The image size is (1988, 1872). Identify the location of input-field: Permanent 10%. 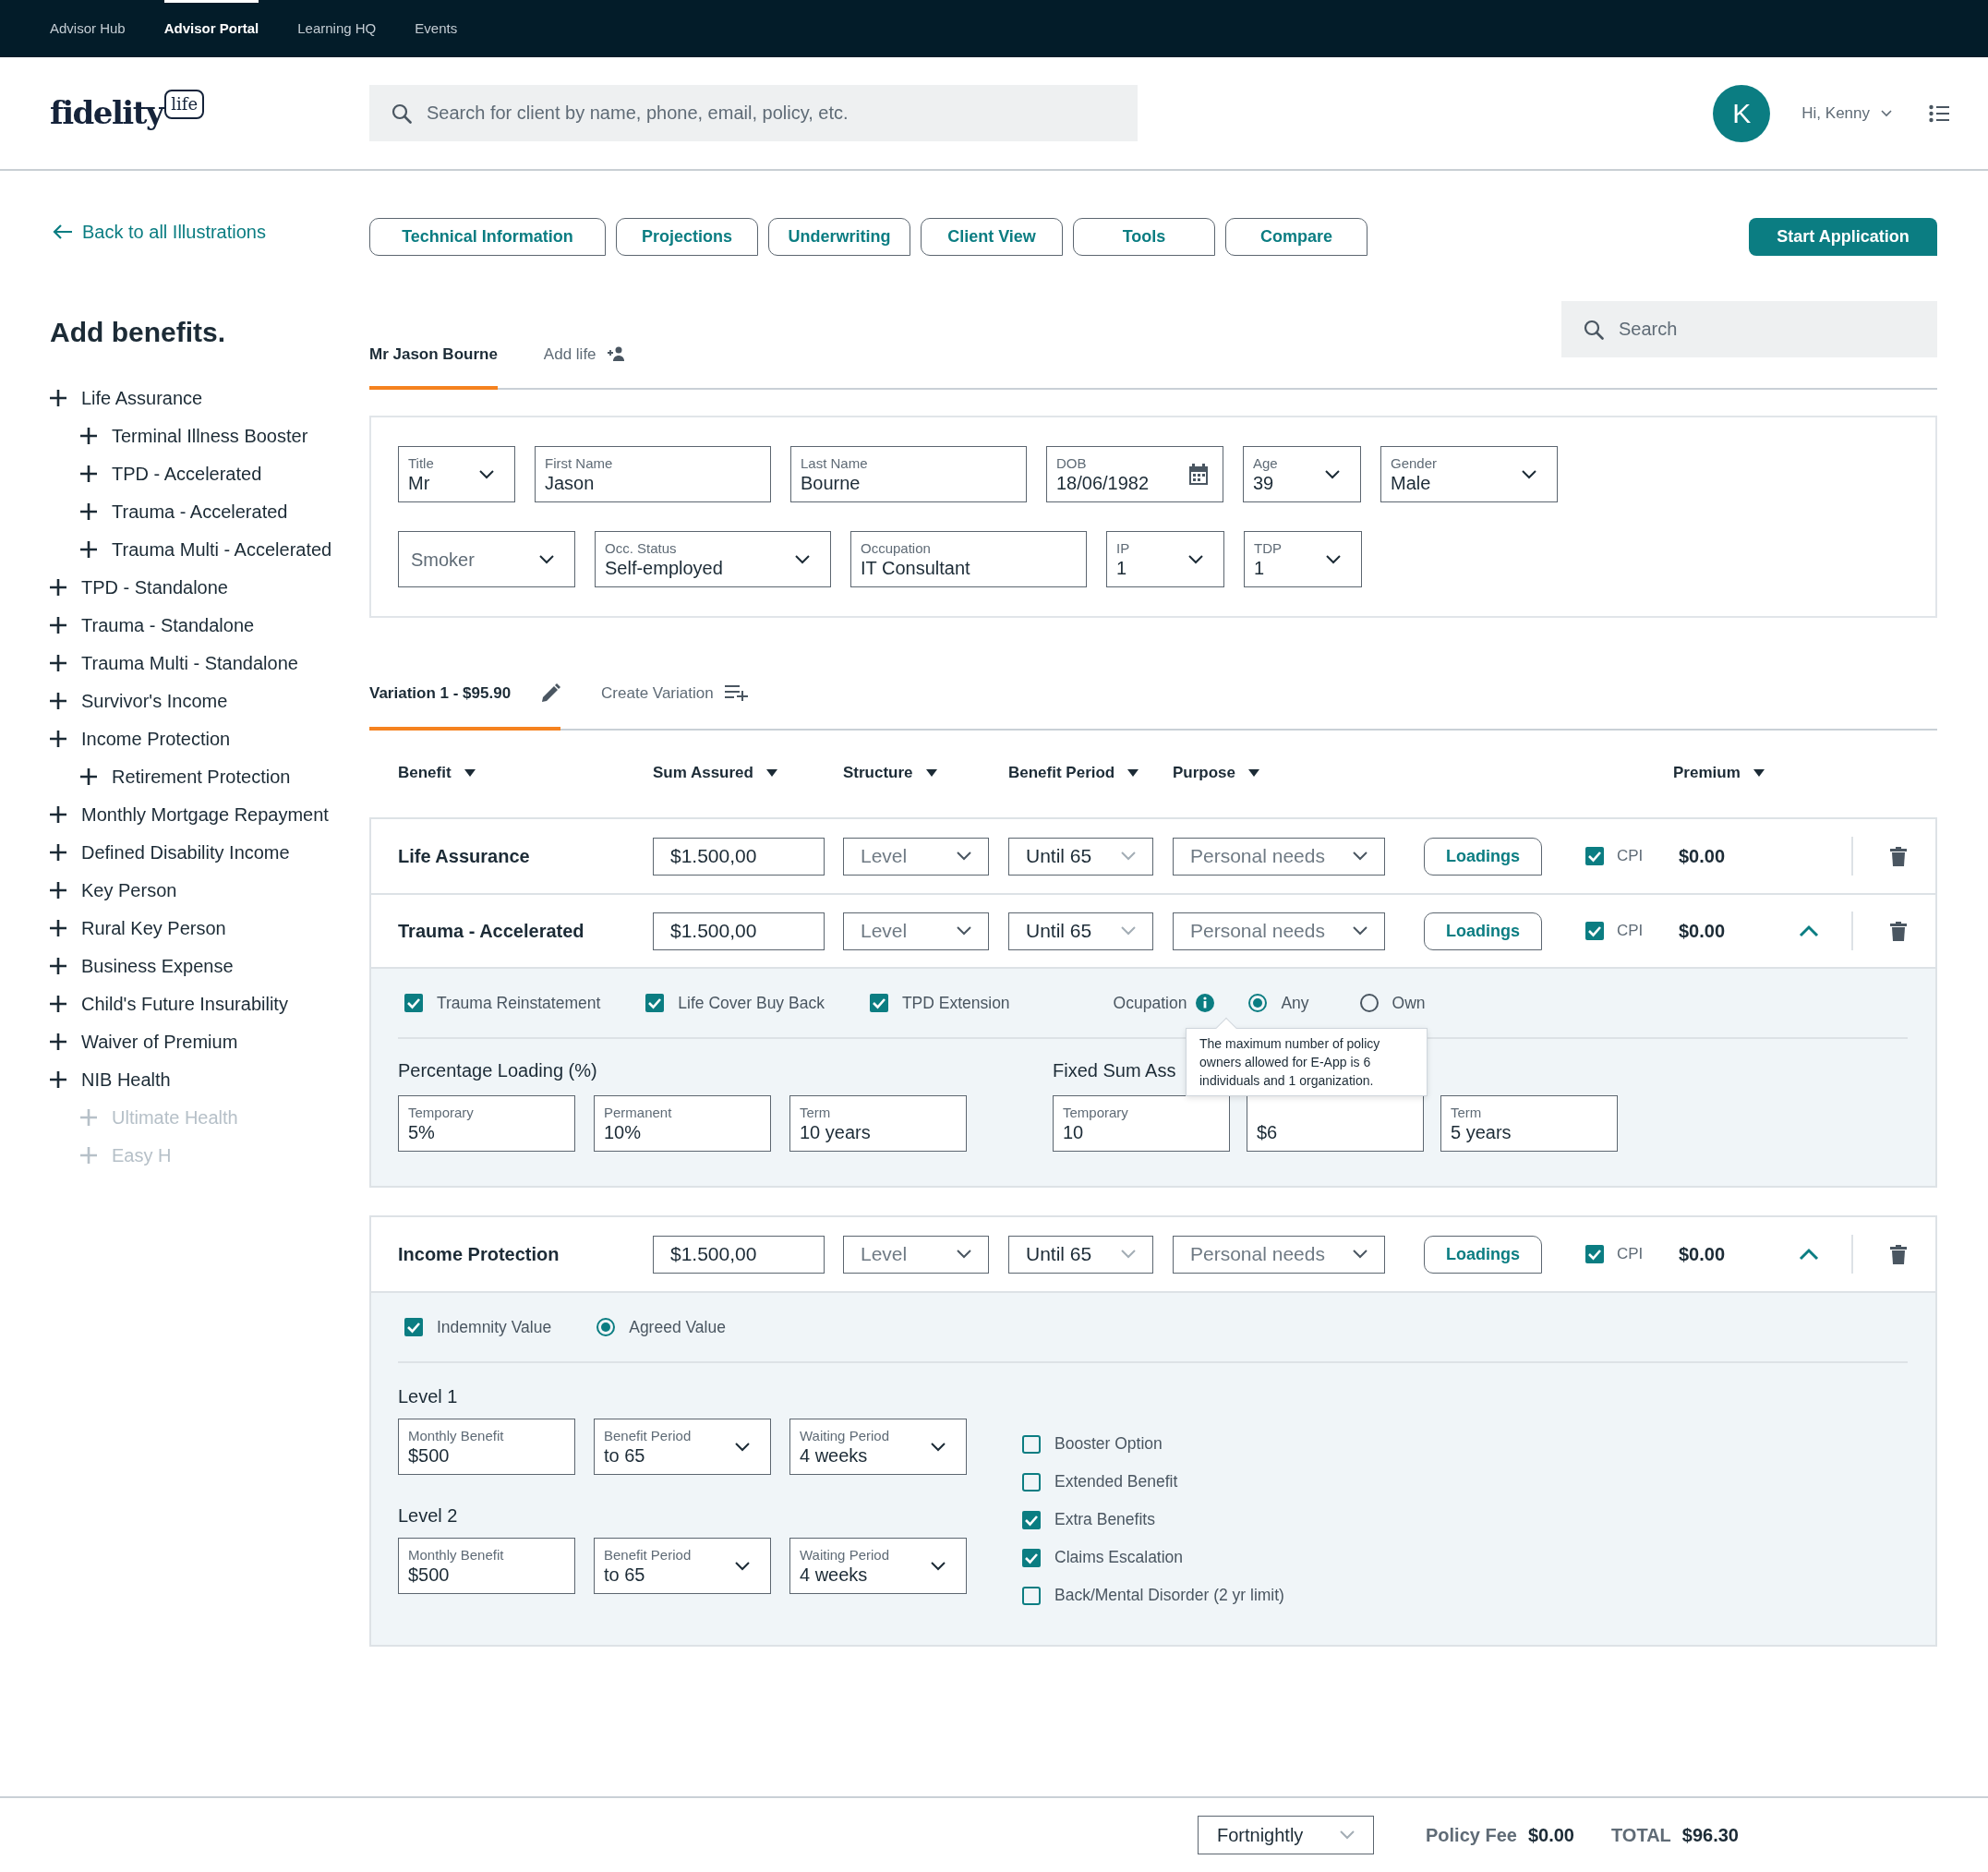
(682, 1123).